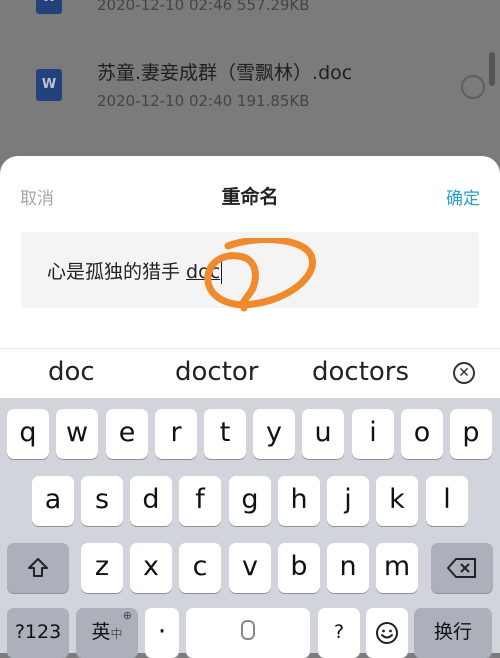 The height and width of the screenshot is (658, 500). I want to click on return-key: 换行, so click(453, 633).